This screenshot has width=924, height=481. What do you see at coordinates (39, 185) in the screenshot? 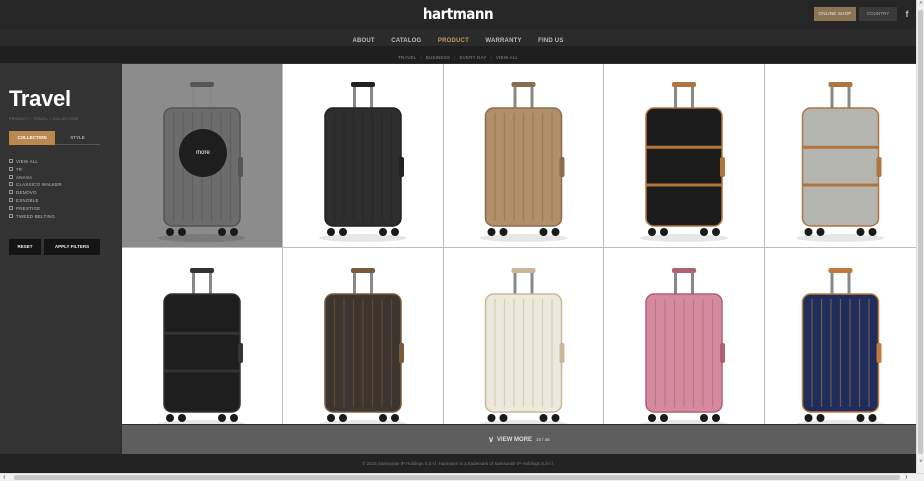
I see `filter-label: CLASSICO WALKER` at bounding box center [39, 185].